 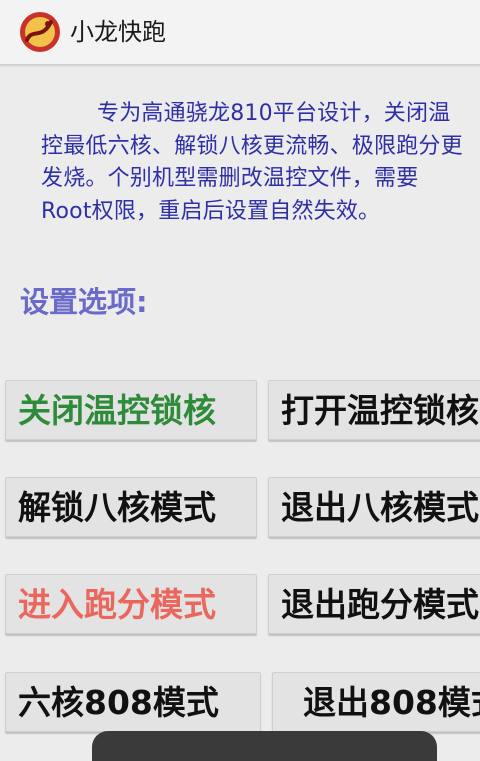 I want to click on enter-benchmark-button: 进入跑分模式, so click(x=131, y=604).